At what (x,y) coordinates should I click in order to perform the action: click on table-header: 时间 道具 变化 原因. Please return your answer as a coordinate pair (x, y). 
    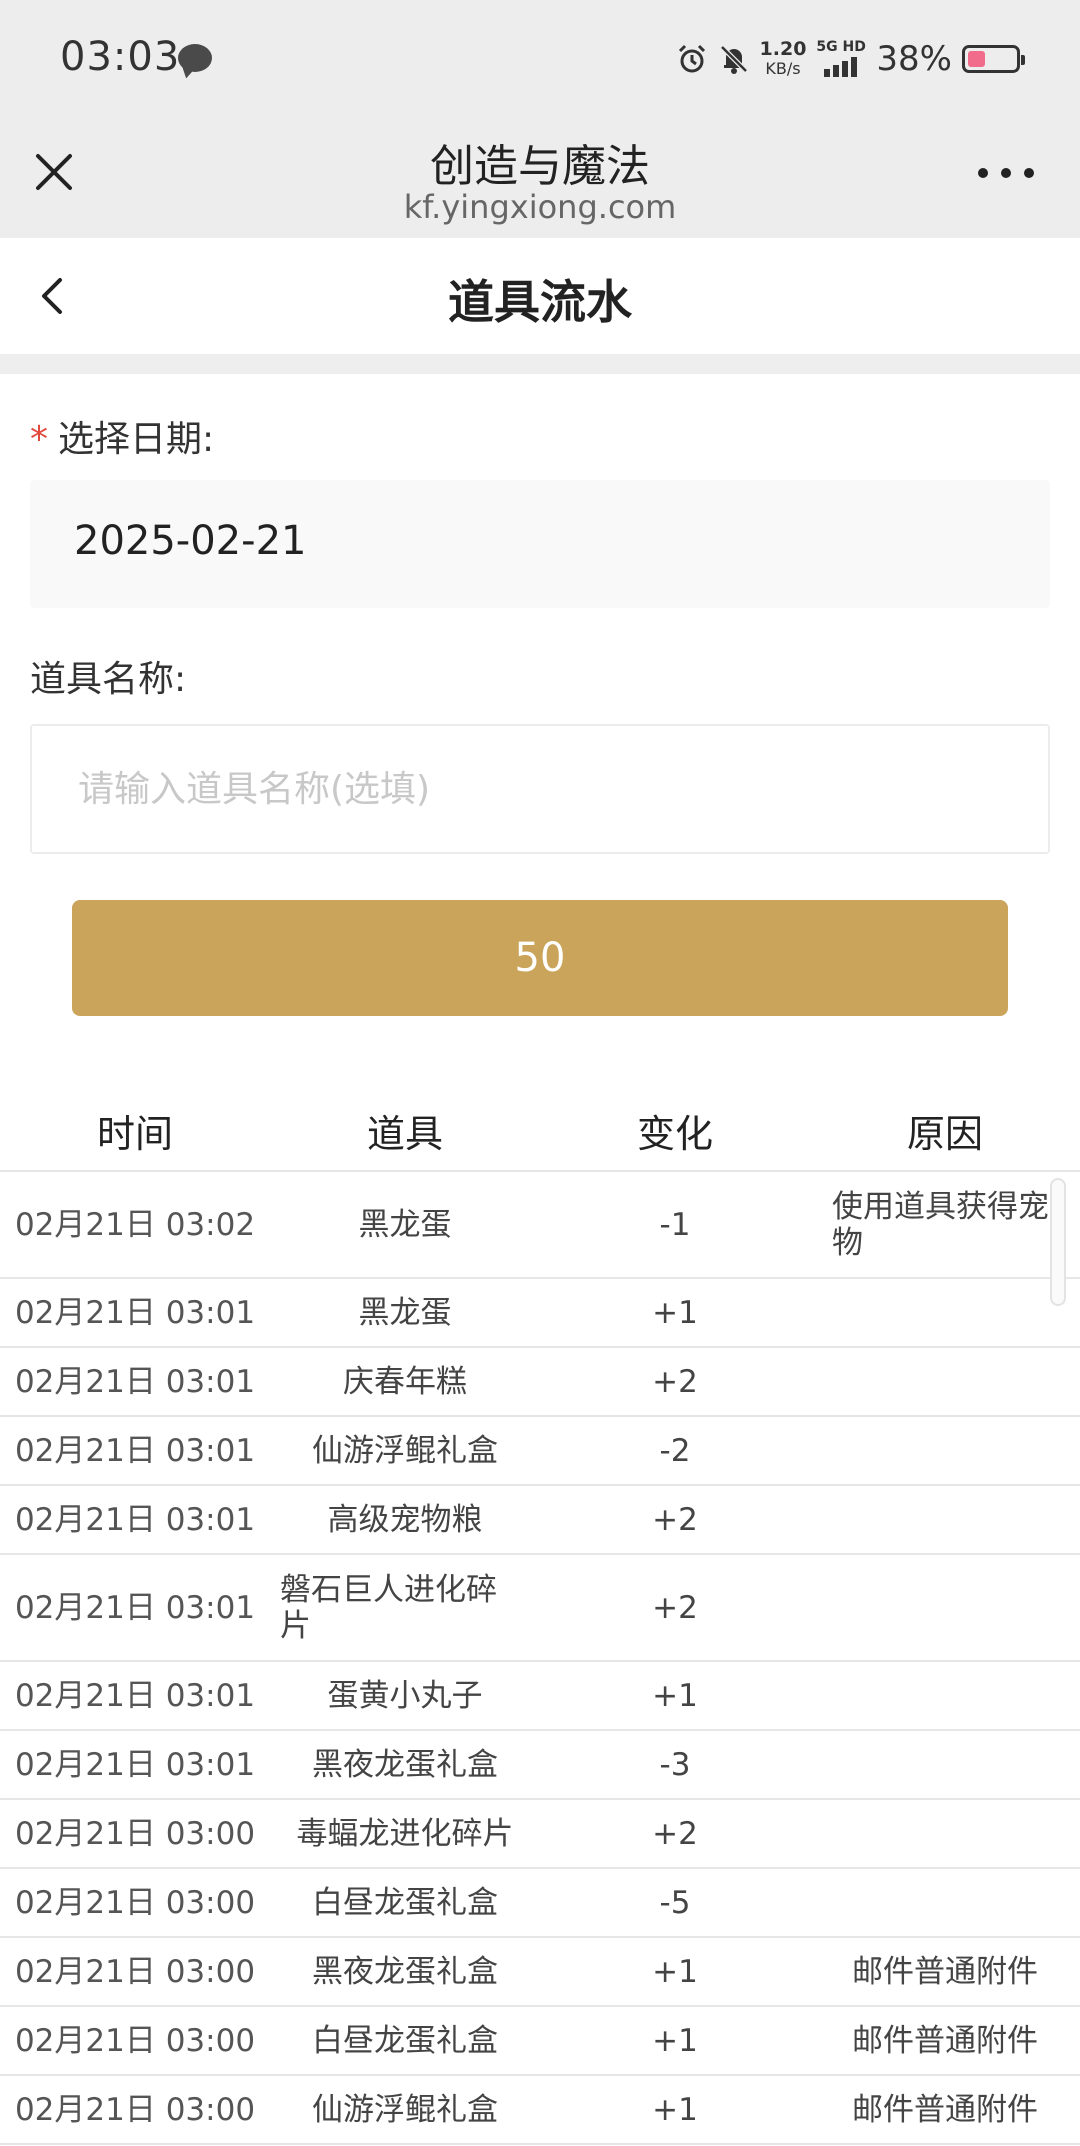
    Looking at the image, I should click on (540, 1131).